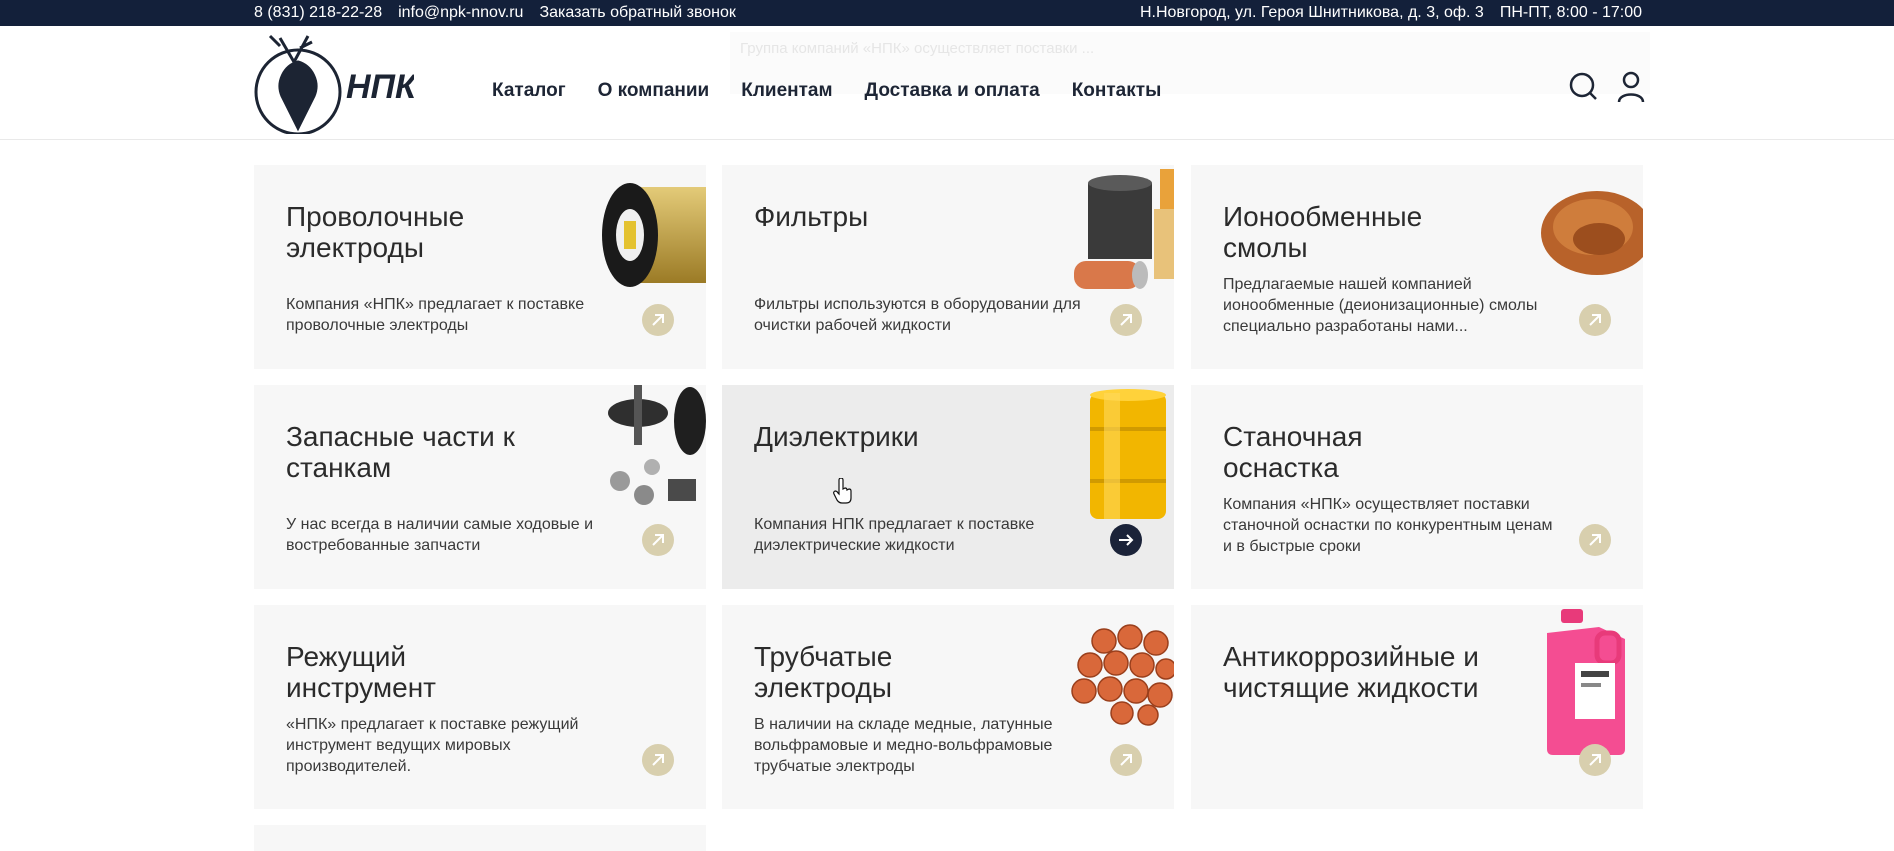 The image size is (1894, 851). I want to click on card-title: Антикоррозийные и чистящие жидкости, so click(1351, 672).